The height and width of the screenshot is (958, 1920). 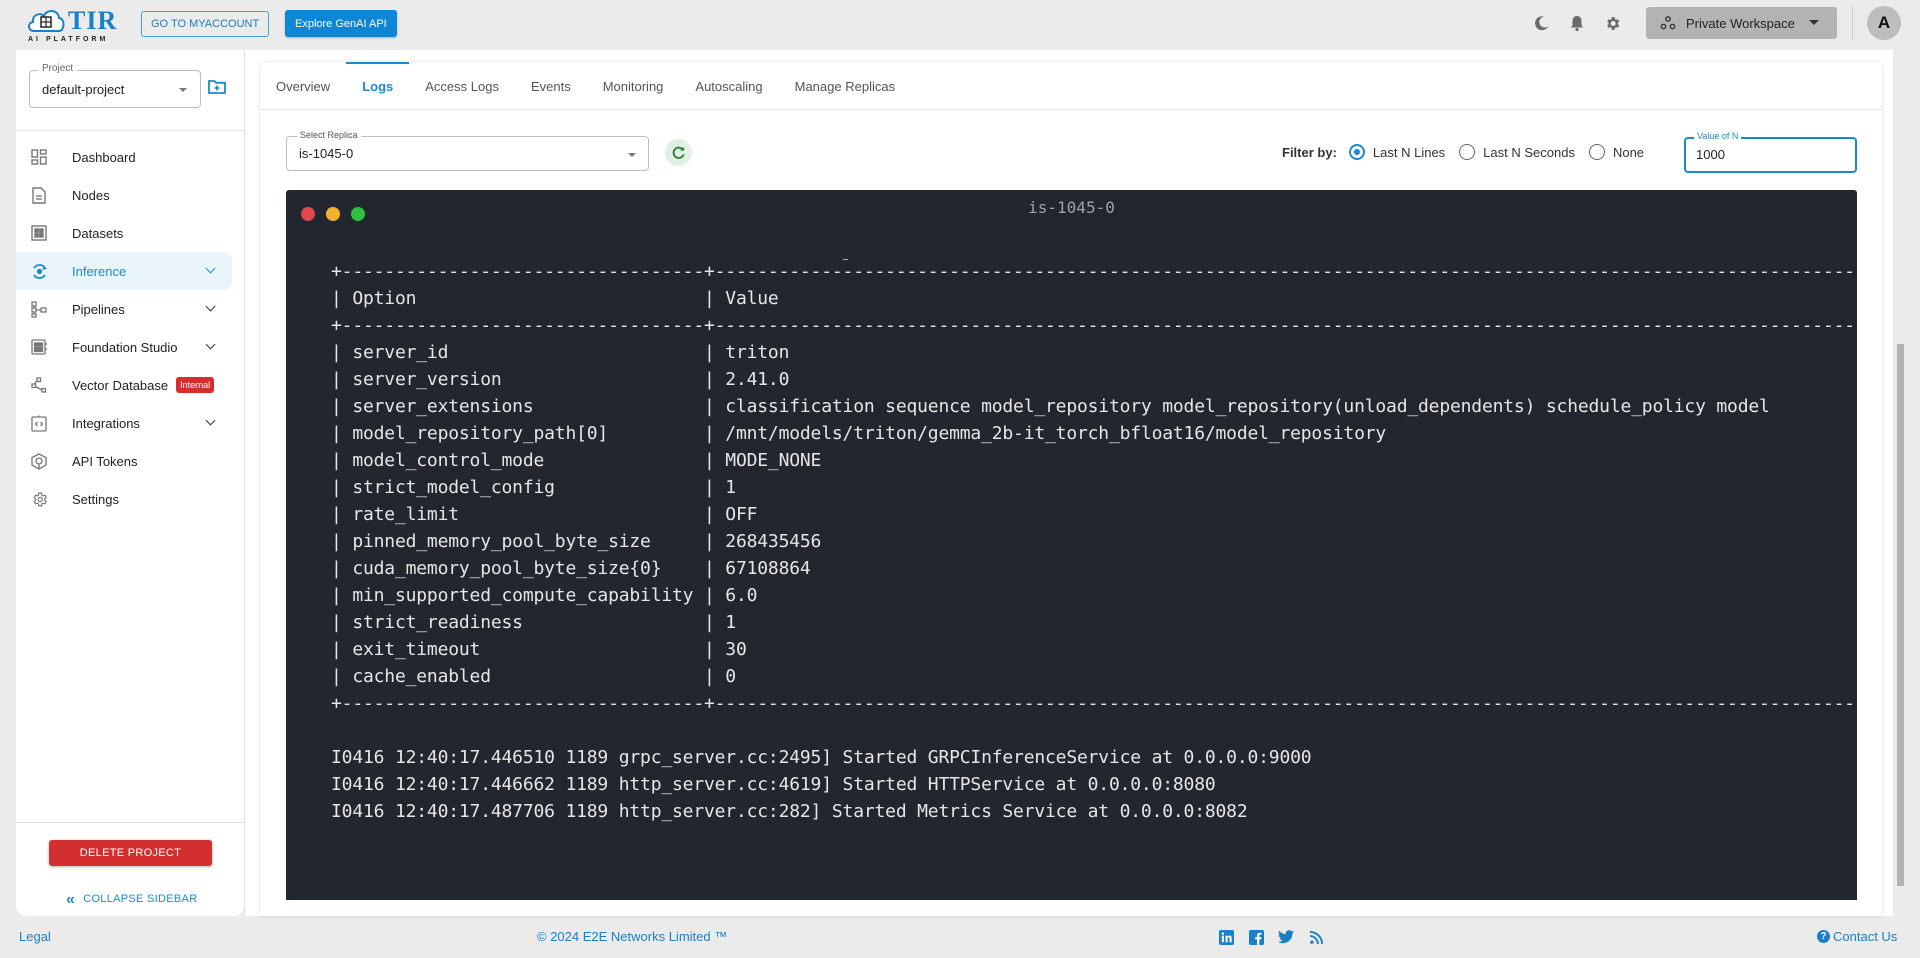 What do you see at coordinates (555, 298) in the screenshot?
I see `table-header: | Option | Value` at bounding box center [555, 298].